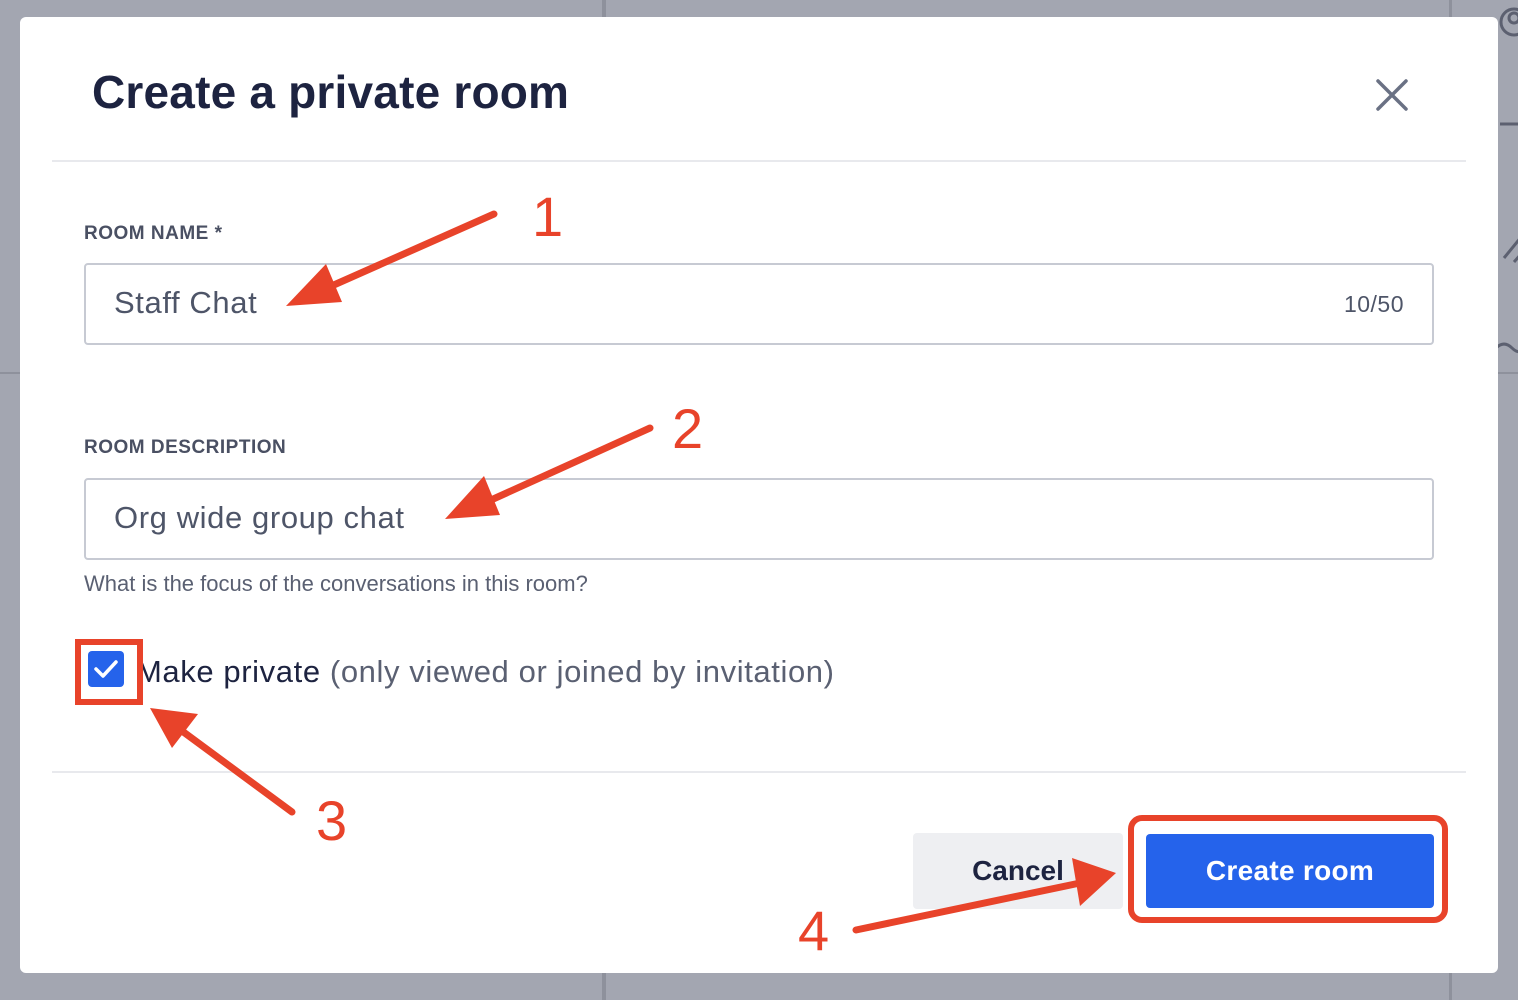  I want to click on room-name-label: ROOM NAME *, so click(153, 233).